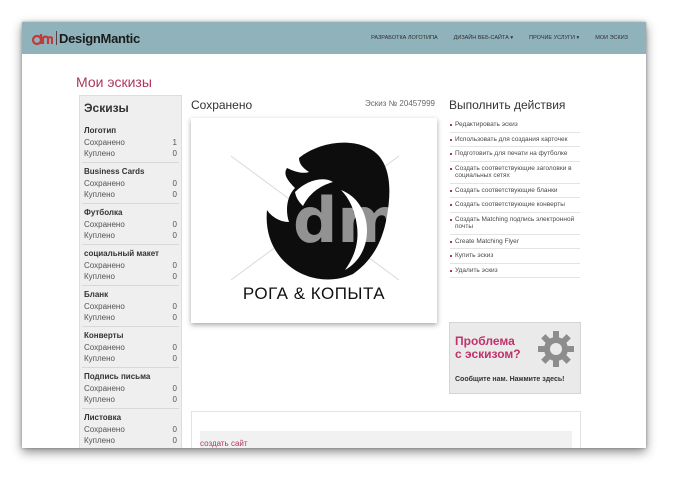  I want to click on page-title: Мои эскизы, so click(114, 82).